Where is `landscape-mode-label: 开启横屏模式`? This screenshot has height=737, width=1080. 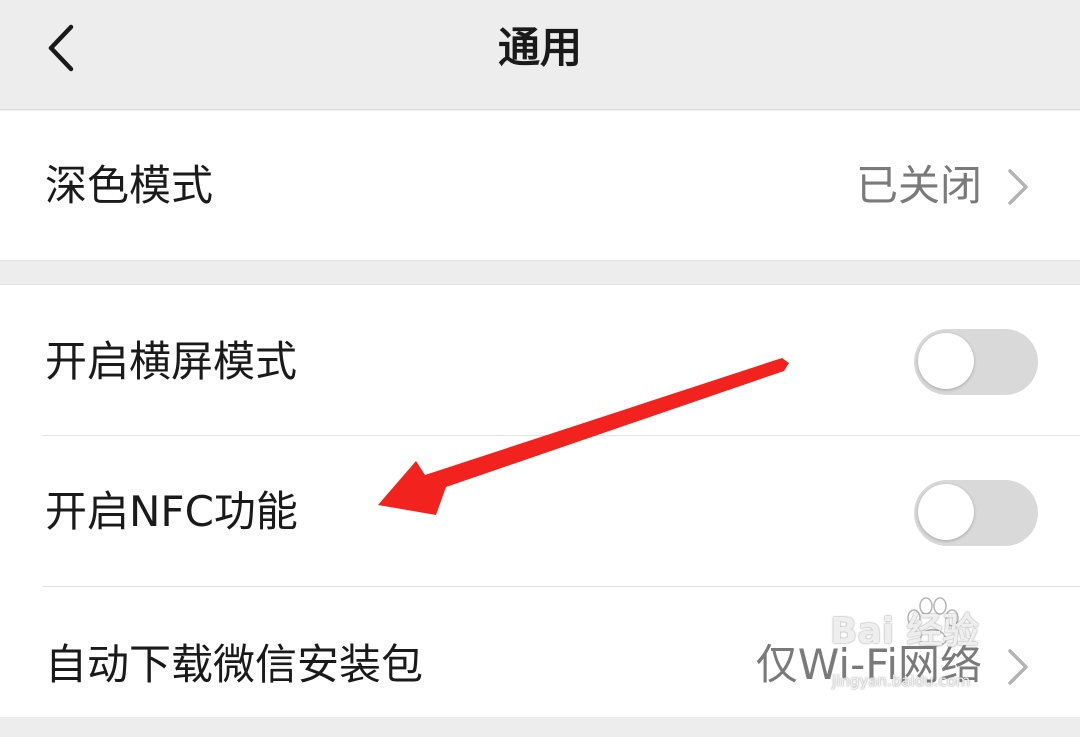
landscape-mode-label: 开启横屏模式 is located at coordinates (171, 361).